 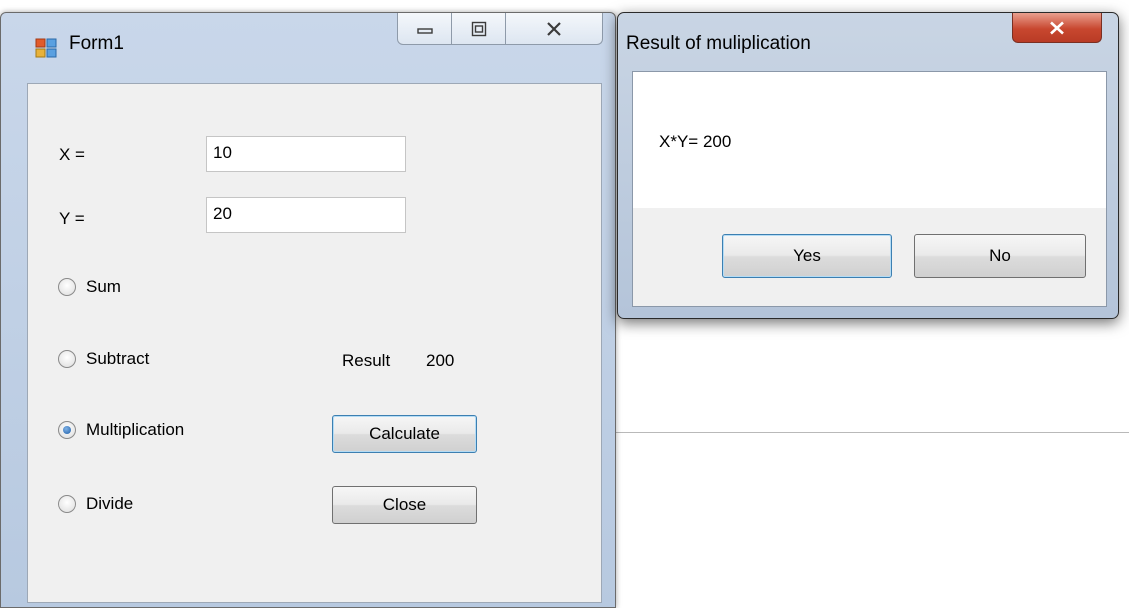 I want to click on radio-sum: Sum, so click(x=89, y=287).